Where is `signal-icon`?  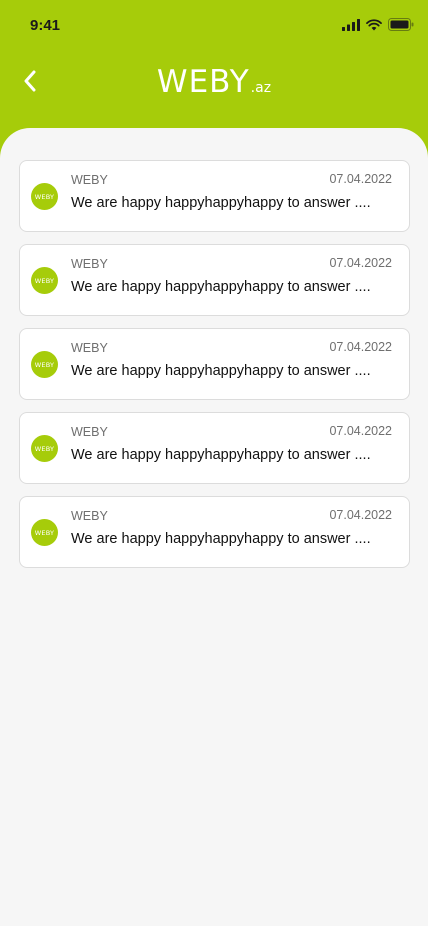 signal-icon is located at coordinates (351, 24).